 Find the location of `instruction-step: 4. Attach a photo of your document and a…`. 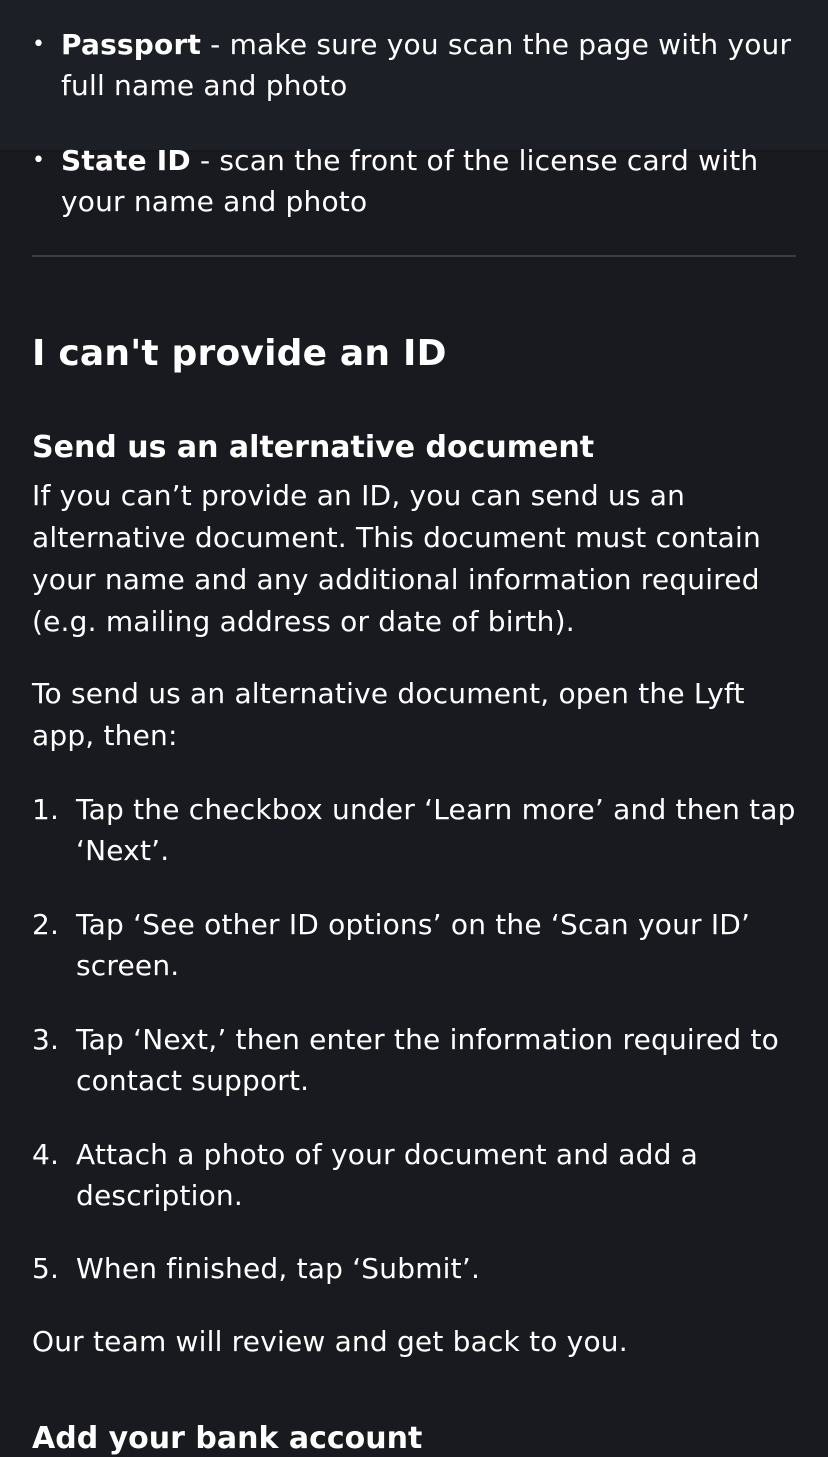

instruction-step: 4. Attach a photo of your document and a… is located at coordinates (414, 1175).